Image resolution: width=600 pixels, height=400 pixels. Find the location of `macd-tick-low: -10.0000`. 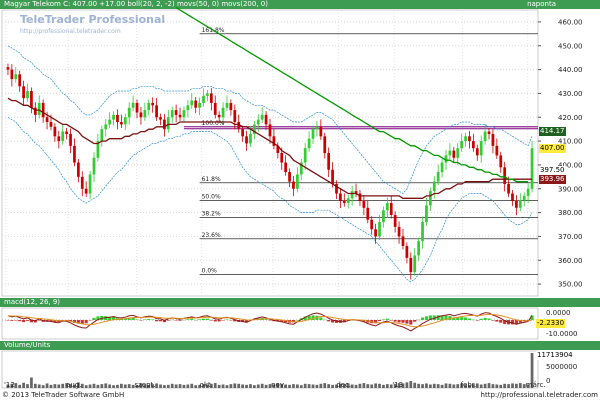

macd-tick-low: -10.0000 is located at coordinates (562, 334).